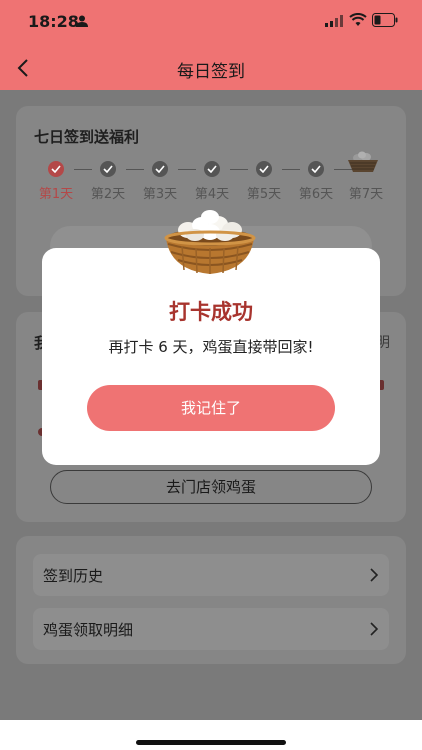 This screenshot has width=422, height=750. Describe the element at coordinates (211, 22) in the screenshot. I see `status-bar: 18:28` at that location.